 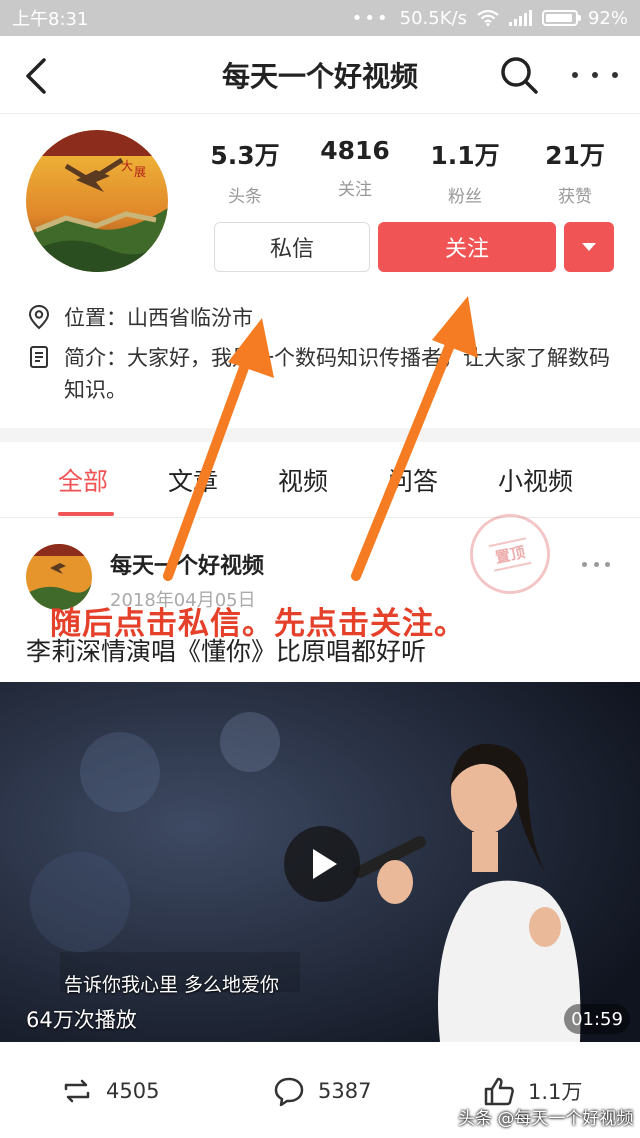 What do you see at coordinates (86, 514) in the screenshot?
I see `active-tab-indicator` at bounding box center [86, 514].